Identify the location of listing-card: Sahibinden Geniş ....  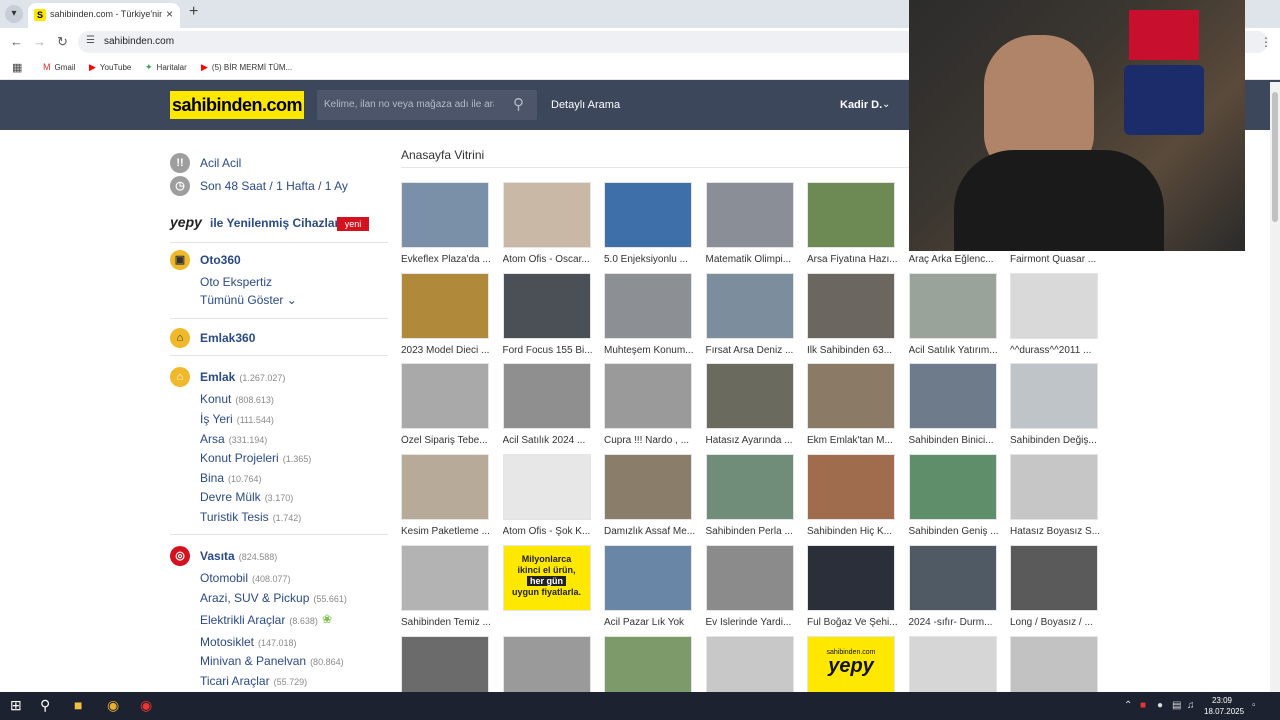
(953, 495).